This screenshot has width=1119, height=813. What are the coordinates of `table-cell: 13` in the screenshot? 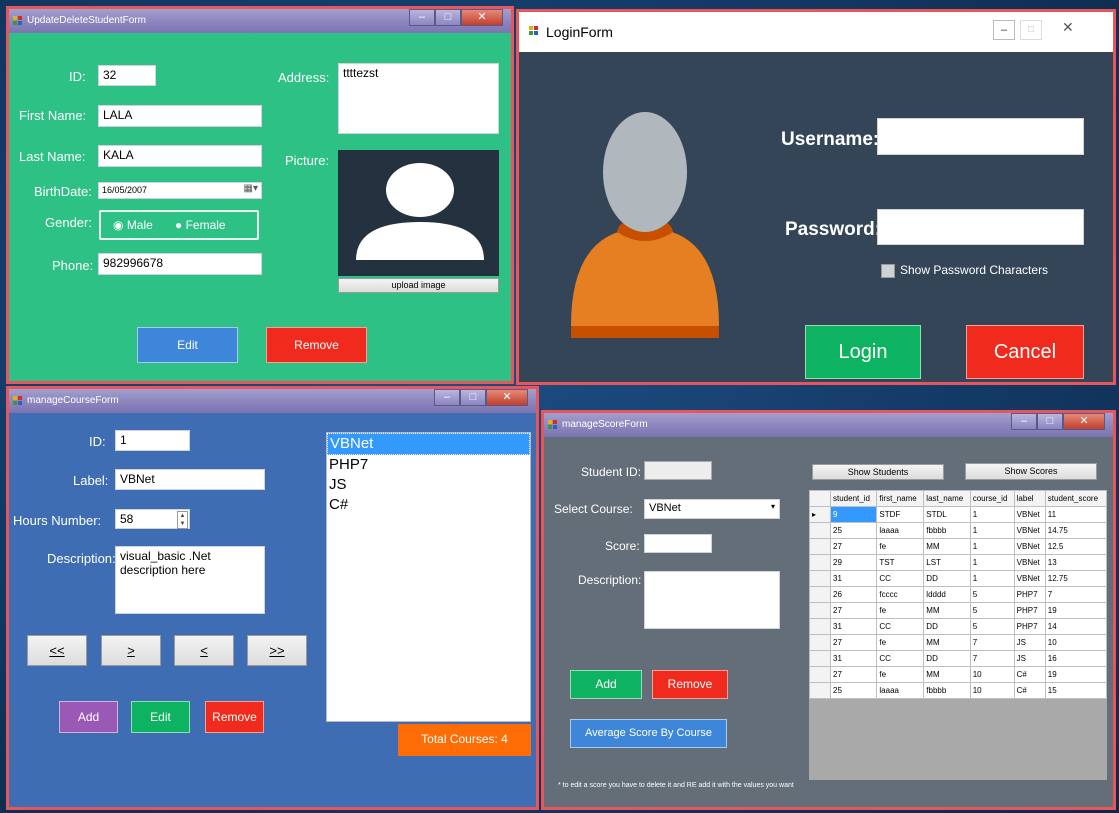 It's located at (1075, 562).